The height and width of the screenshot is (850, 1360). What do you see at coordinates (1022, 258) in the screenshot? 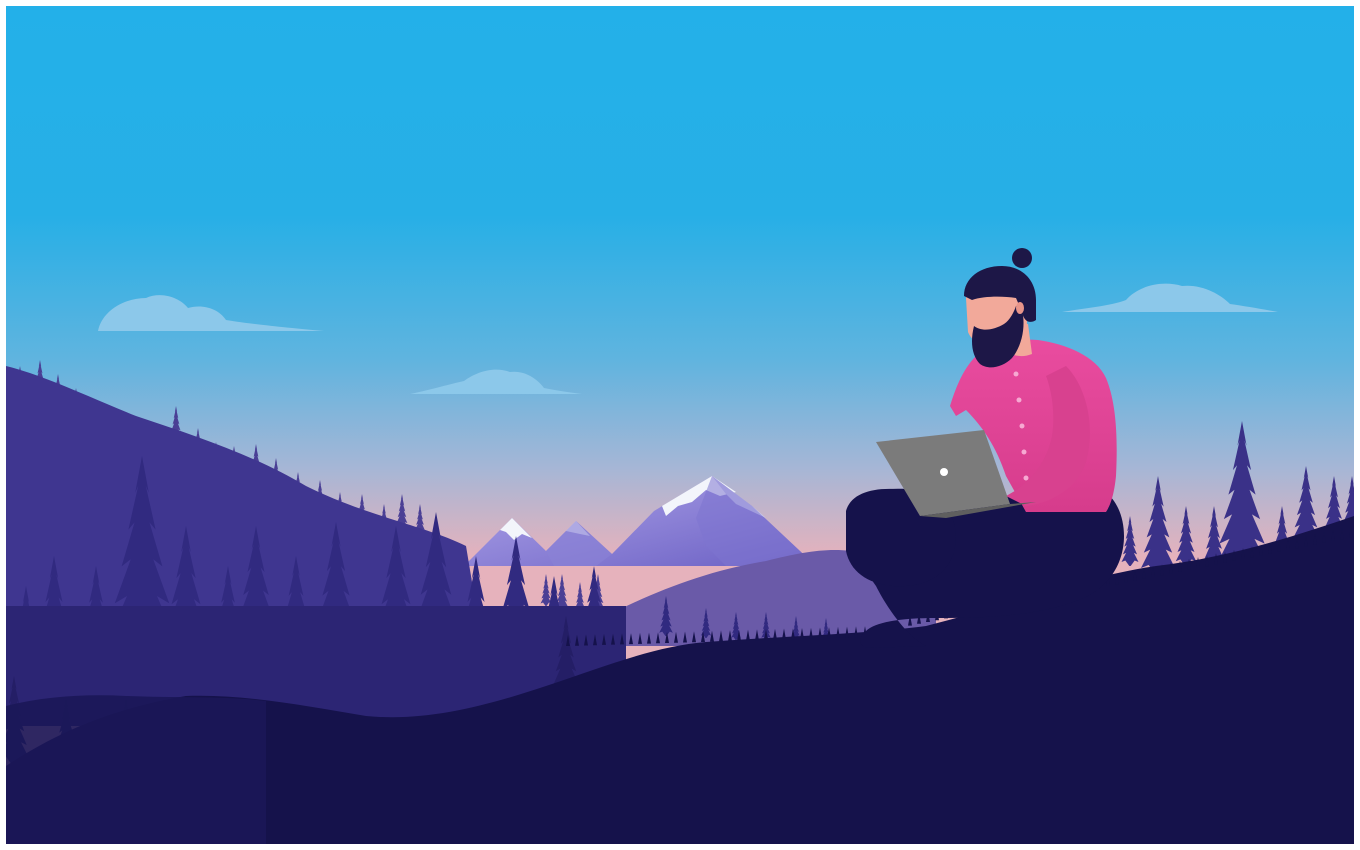
I see `hair-bun` at bounding box center [1022, 258].